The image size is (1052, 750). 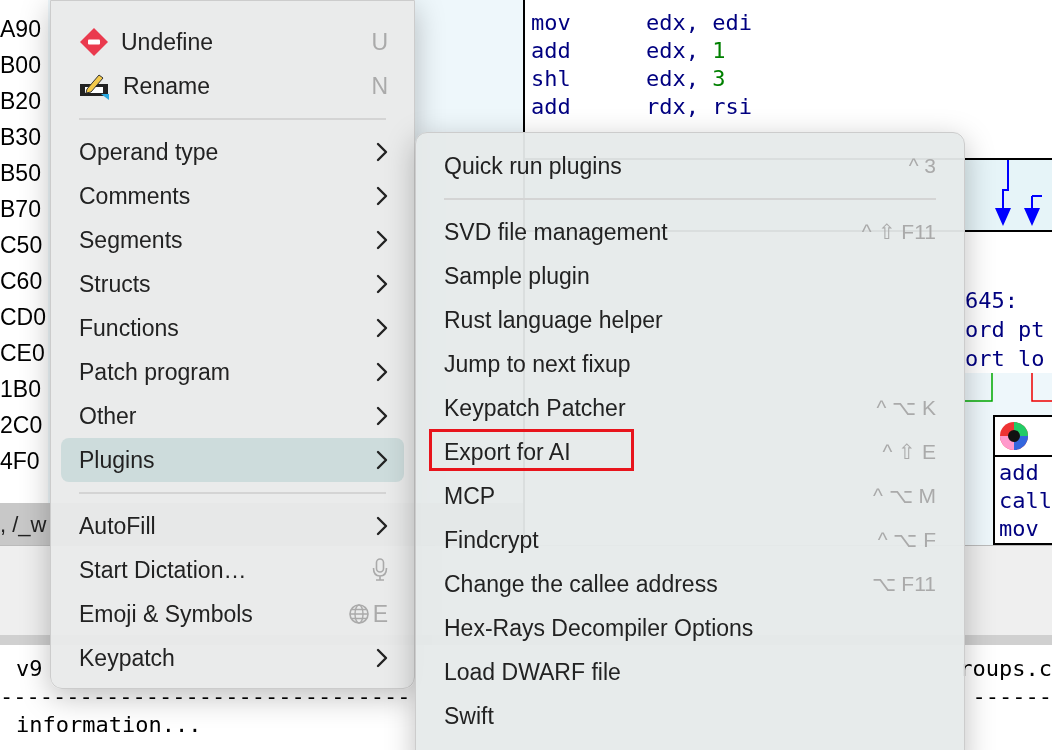 I want to click on menu-item: Operand type, so click(x=232, y=152).